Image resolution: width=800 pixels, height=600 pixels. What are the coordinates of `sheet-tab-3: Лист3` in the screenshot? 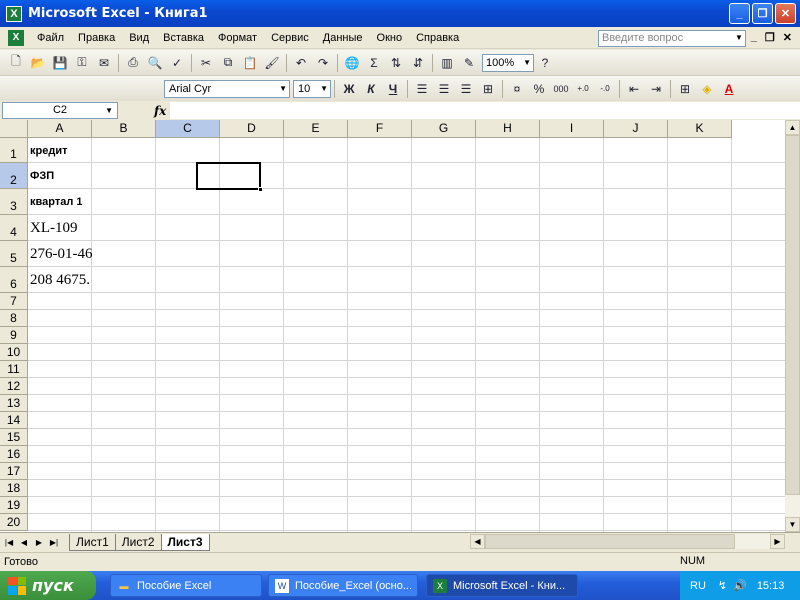 It's located at (185, 542).